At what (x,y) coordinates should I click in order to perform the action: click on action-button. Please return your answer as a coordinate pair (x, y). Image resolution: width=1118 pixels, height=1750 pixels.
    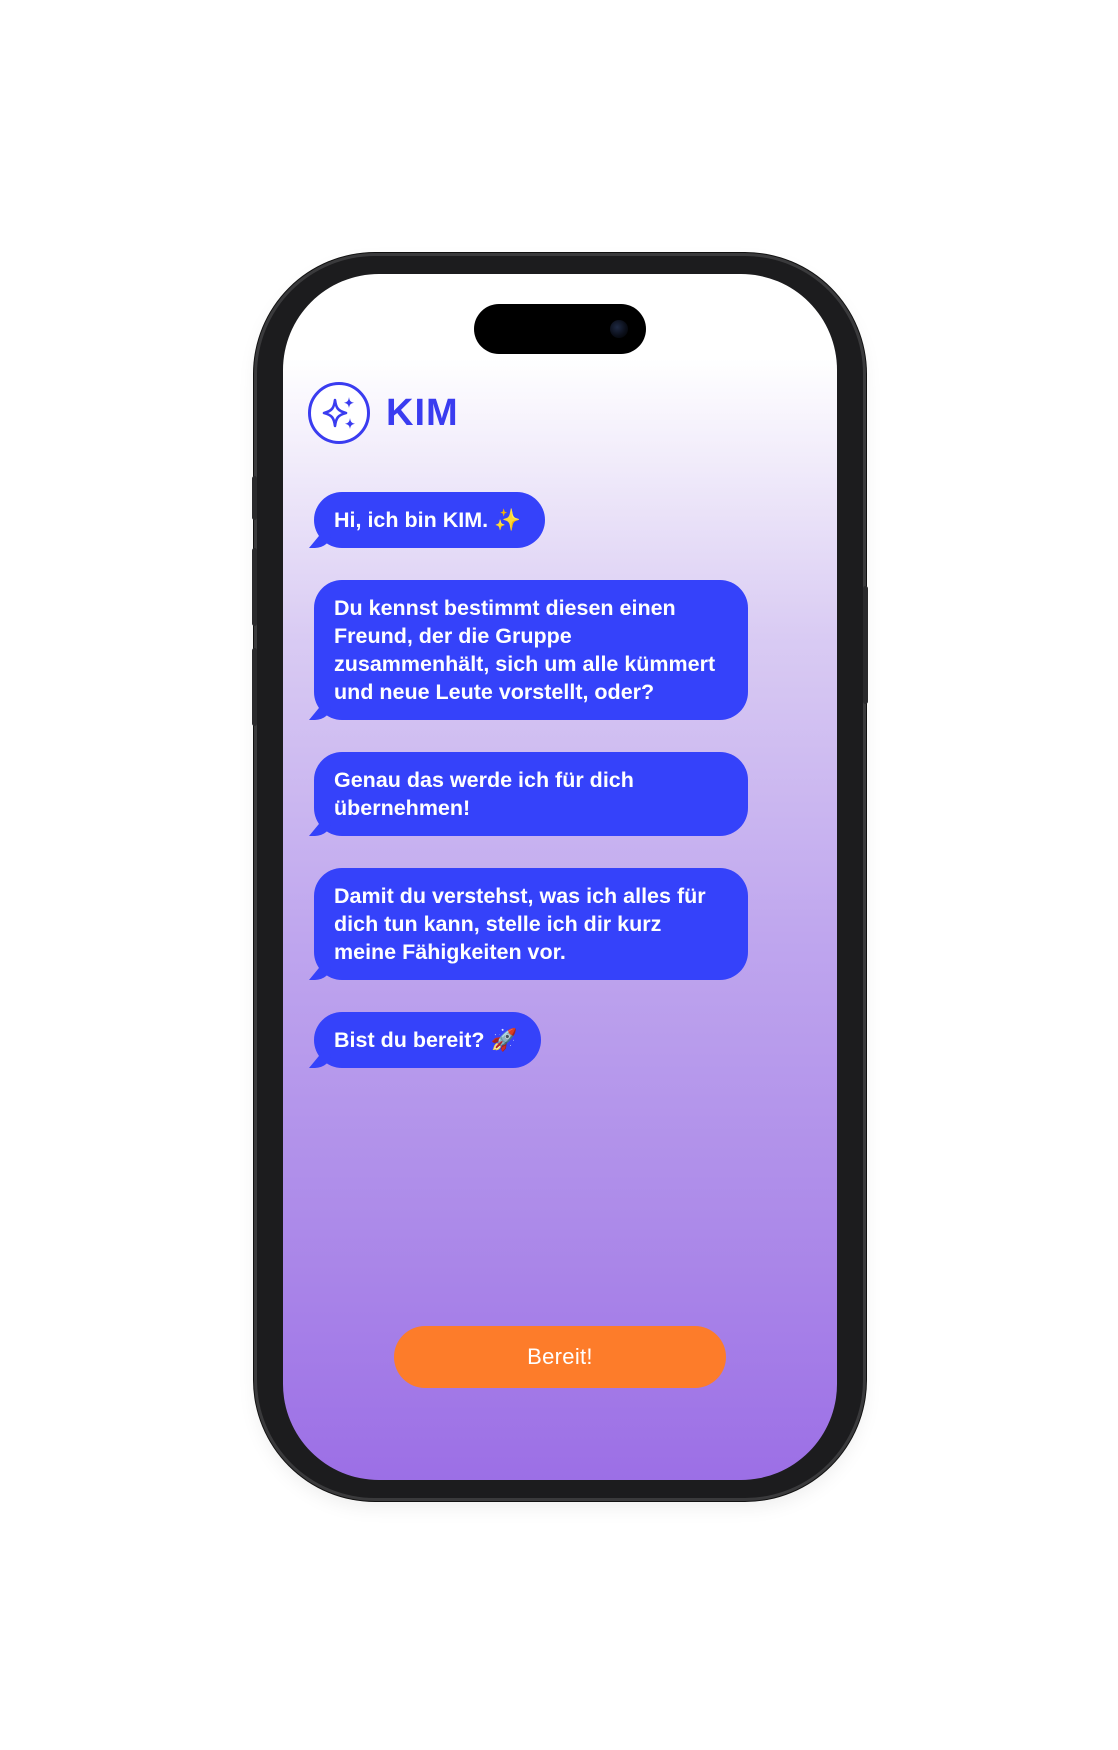
    Looking at the image, I should click on (254, 498).